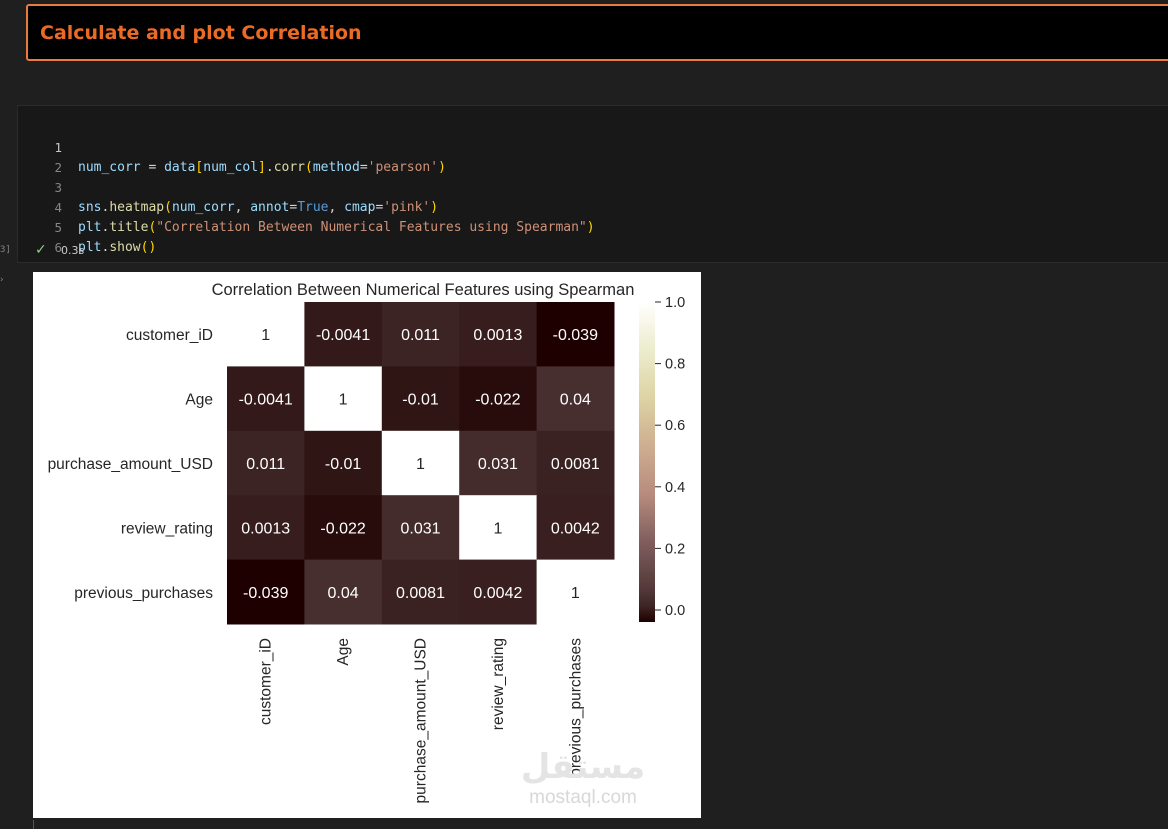 This screenshot has height=829, width=1168. I want to click on code-line: 6, so click(568, 236).